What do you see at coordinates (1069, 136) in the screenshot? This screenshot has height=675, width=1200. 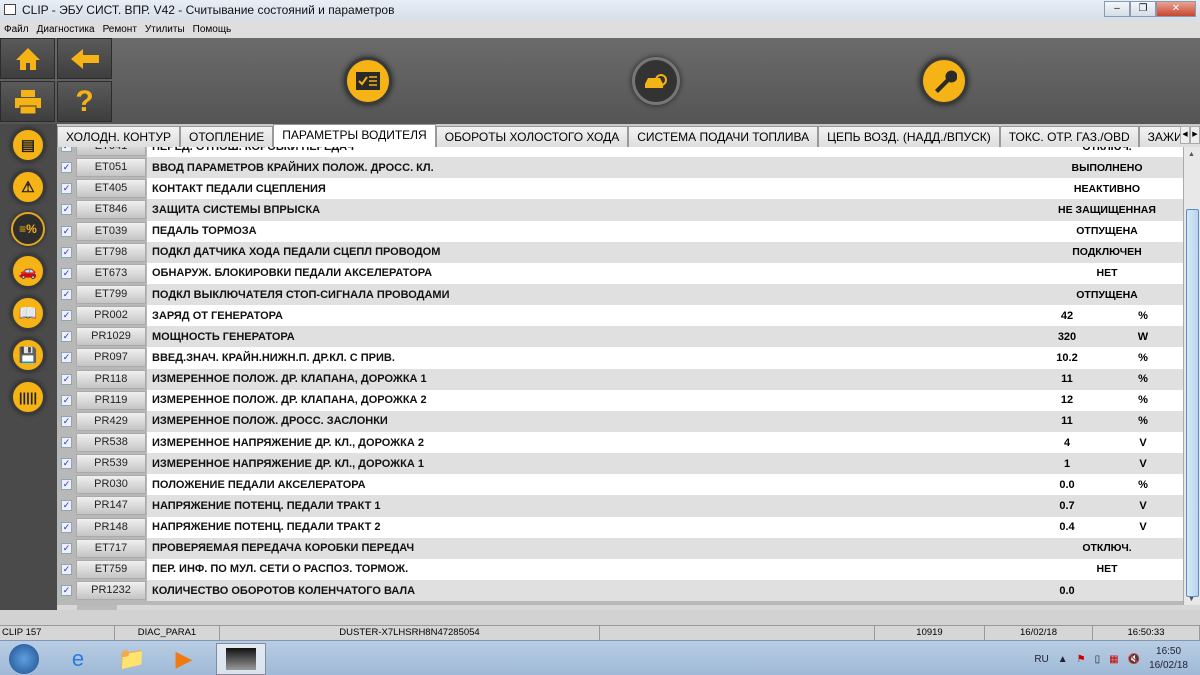 I see `tab-emissions-obd: ТОКС. ОТР. ГАЗ./OBD` at bounding box center [1069, 136].